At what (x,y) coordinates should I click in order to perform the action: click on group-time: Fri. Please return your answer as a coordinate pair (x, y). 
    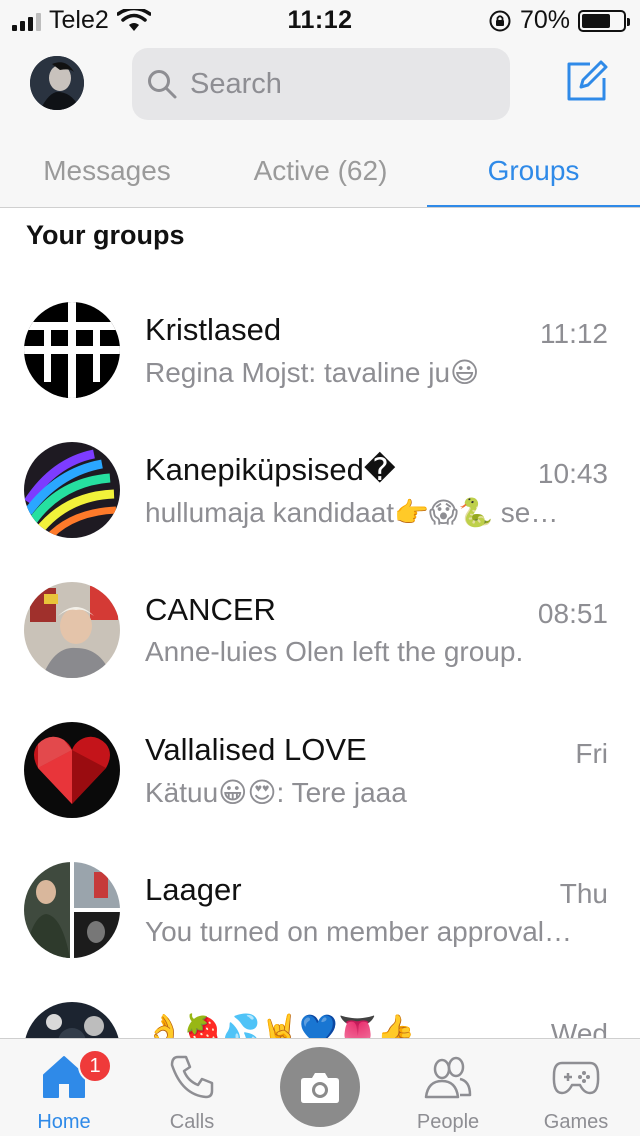
    Looking at the image, I should click on (591, 753).